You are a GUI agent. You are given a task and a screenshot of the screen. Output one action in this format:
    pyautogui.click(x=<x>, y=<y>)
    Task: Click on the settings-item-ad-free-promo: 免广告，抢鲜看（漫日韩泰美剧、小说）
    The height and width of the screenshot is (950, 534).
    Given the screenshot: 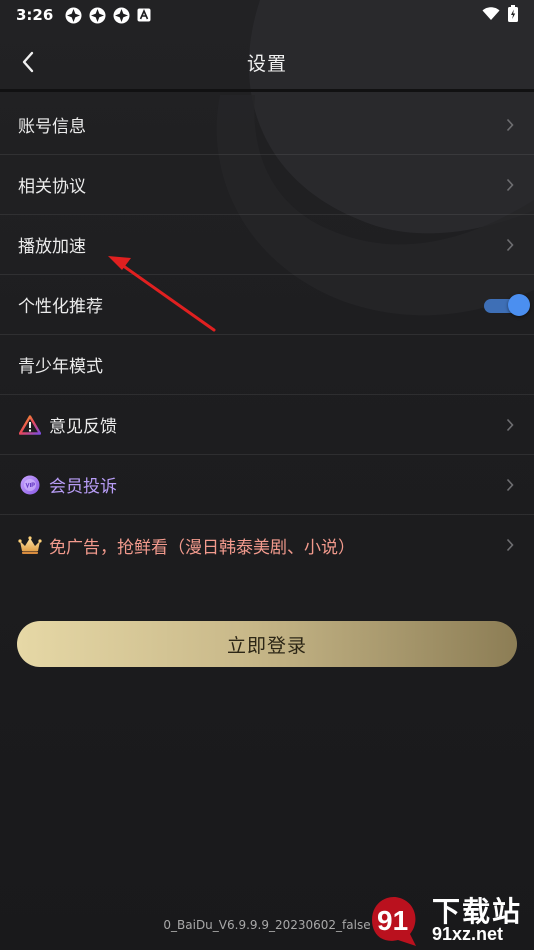 What is the action you would take?
    pyautogui.click(x=267, y=545)
    